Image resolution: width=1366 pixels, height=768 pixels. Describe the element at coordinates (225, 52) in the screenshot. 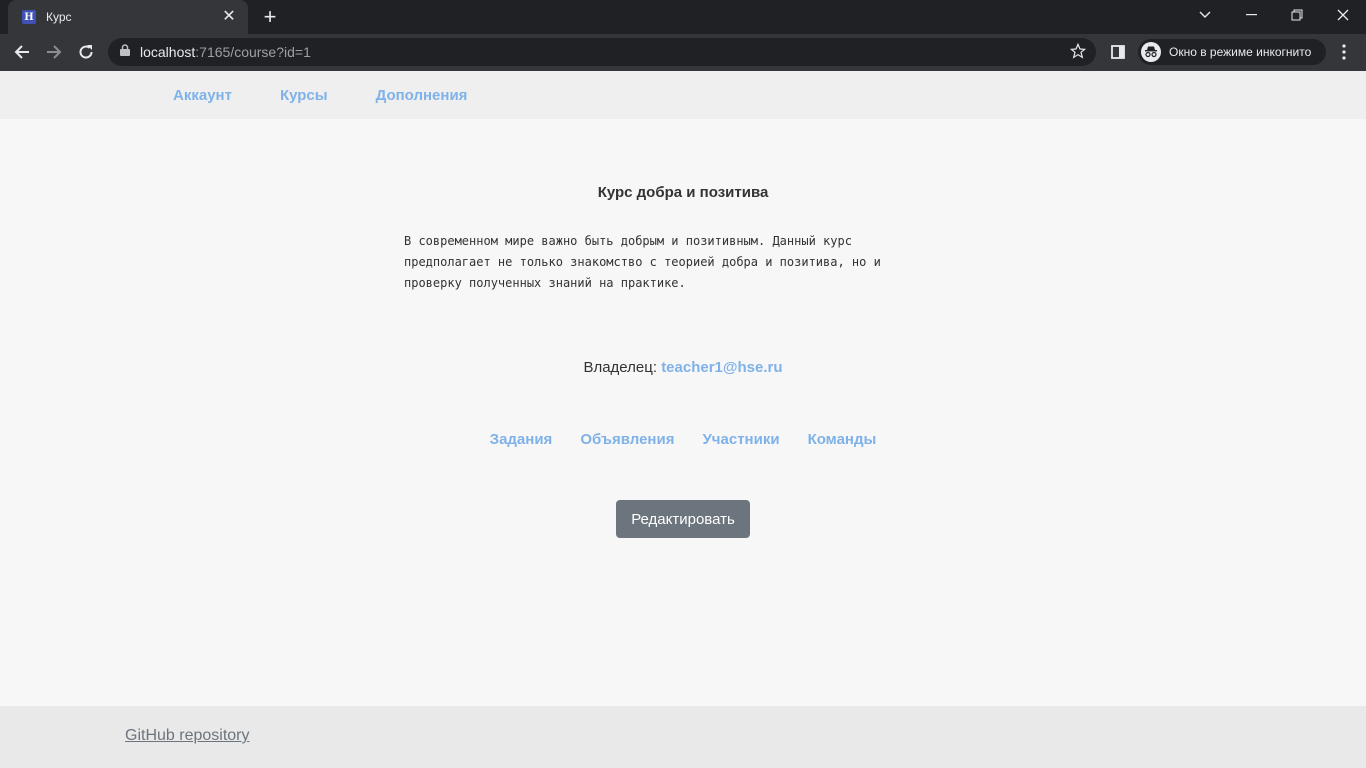

I see `url-text: localhost:7165/course?id=1` at that location.